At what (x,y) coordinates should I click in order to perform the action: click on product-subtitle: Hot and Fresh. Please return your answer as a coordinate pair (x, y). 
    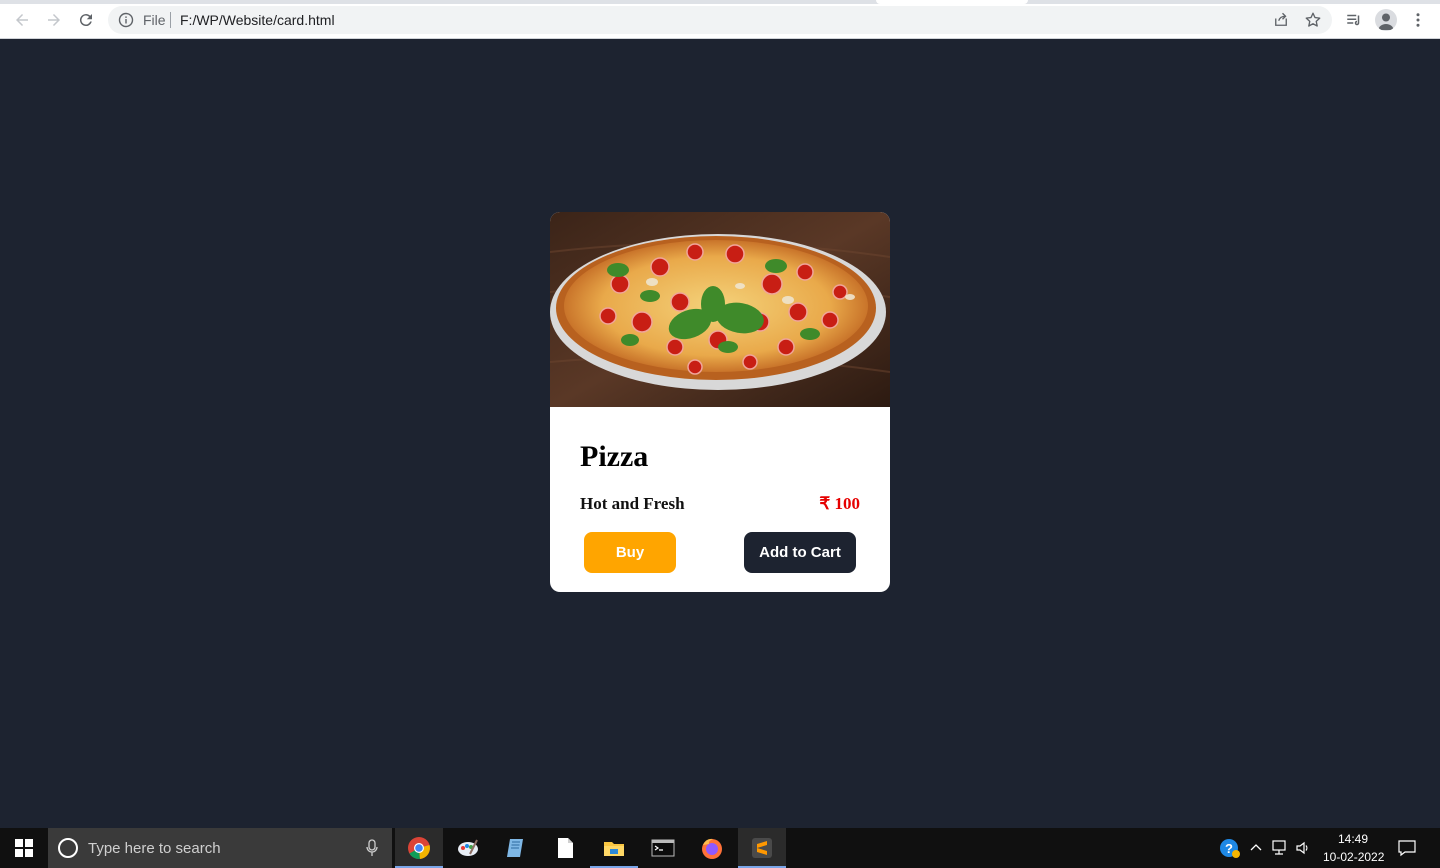
    Looking at the image, I should click on (632, 503).